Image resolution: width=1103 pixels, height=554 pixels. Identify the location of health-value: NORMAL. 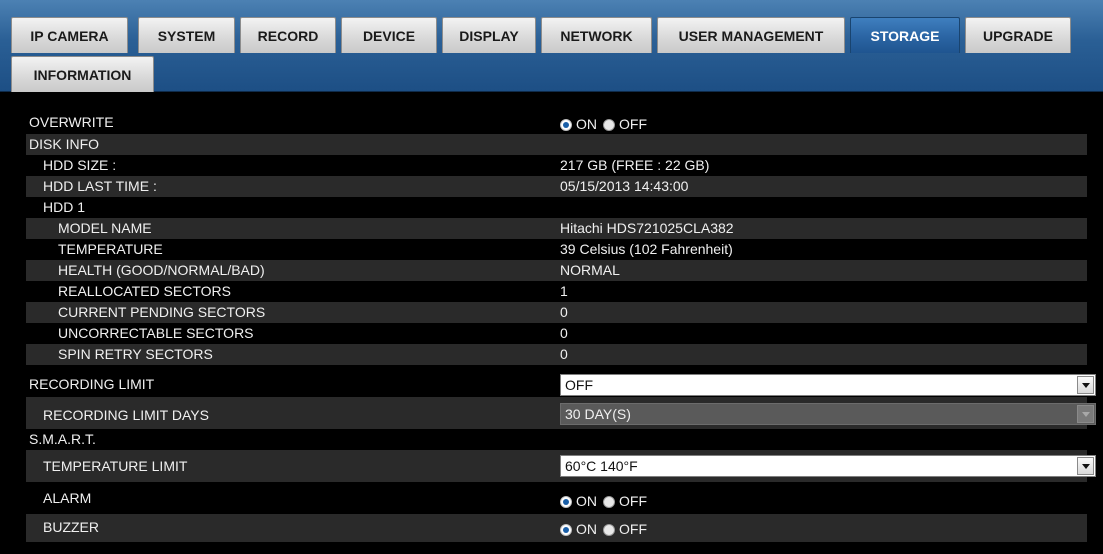
(590, 270).